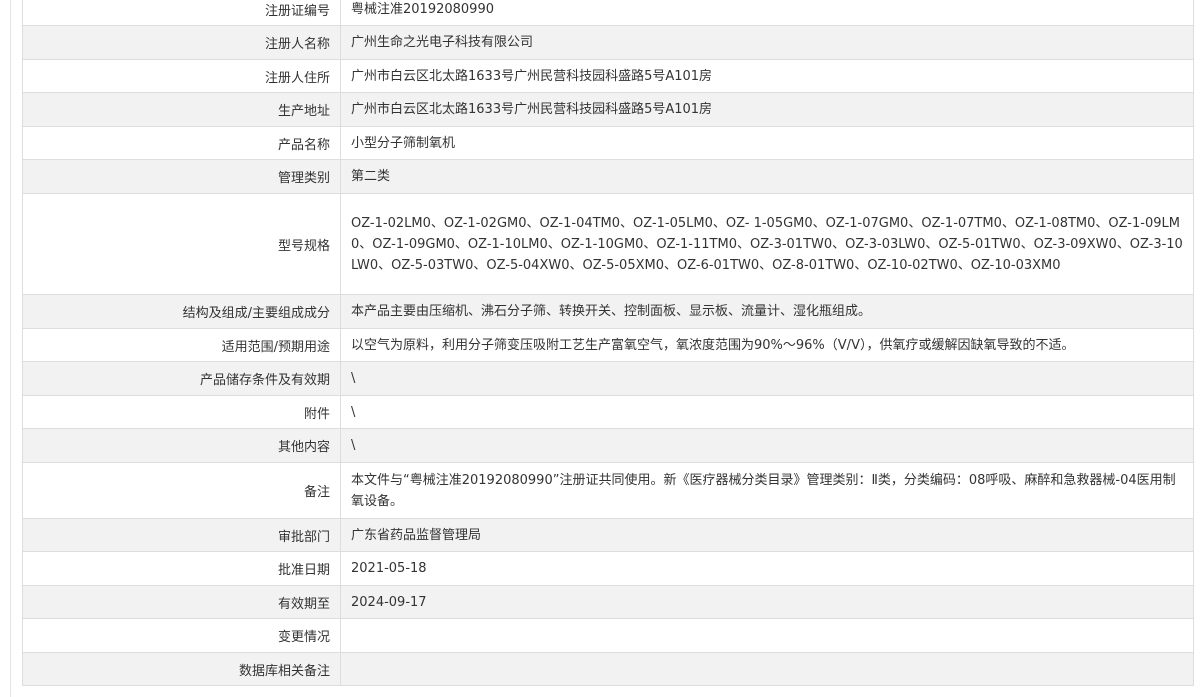 This screenshot has height=697, width=1200. I want to click on row-valid-until: 有效期至 2024-09-17, so click(608, 602).